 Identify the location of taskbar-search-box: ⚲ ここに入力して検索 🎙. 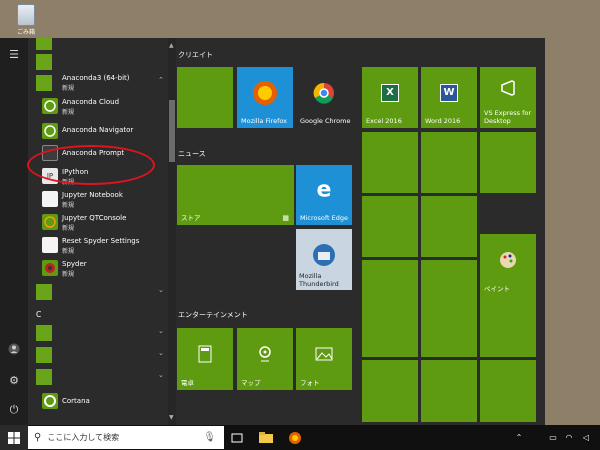
(126, 437).